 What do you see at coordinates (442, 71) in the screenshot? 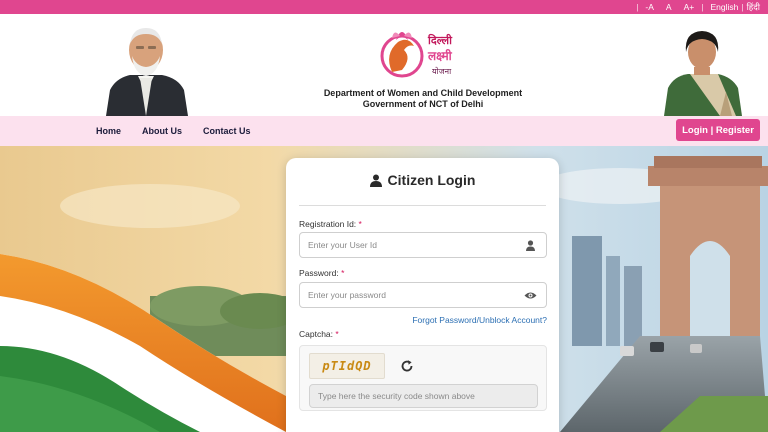
I see `logo-text-line3: योजना` at bounding box center [442, 71].